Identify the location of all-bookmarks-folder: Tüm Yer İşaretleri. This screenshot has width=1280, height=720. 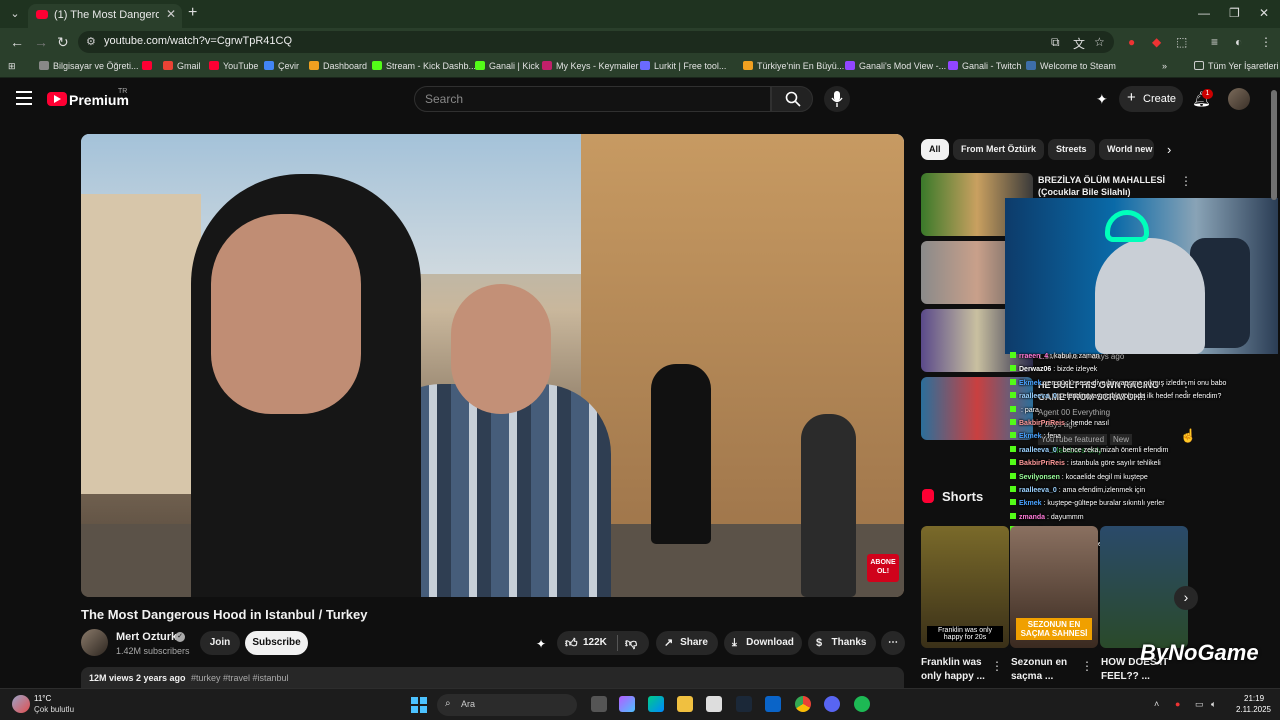
(1236, 66).